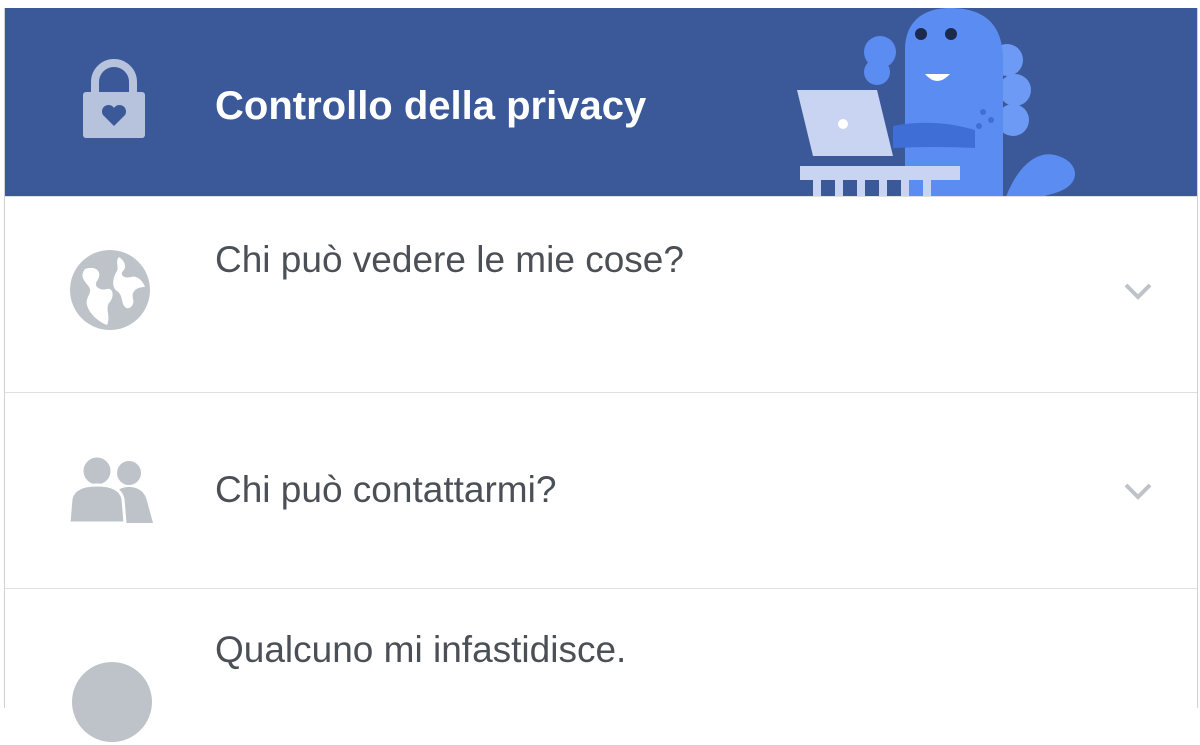 The image size is (1200, 745). Describe the element at coordinates (110, 488) in the screenshot. I see `people-icon` at that location.